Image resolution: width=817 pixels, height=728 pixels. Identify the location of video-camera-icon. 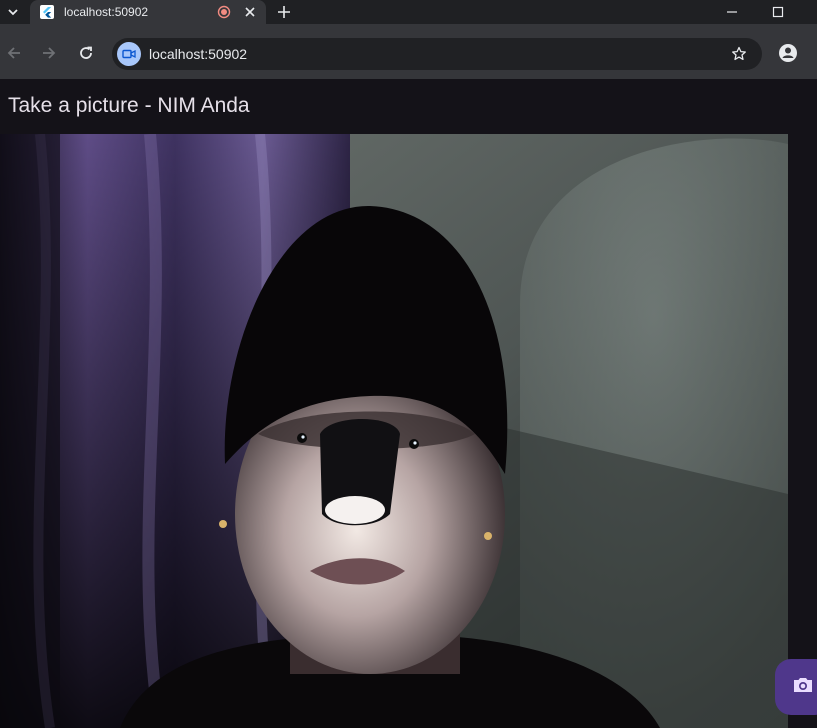
(129, 54).